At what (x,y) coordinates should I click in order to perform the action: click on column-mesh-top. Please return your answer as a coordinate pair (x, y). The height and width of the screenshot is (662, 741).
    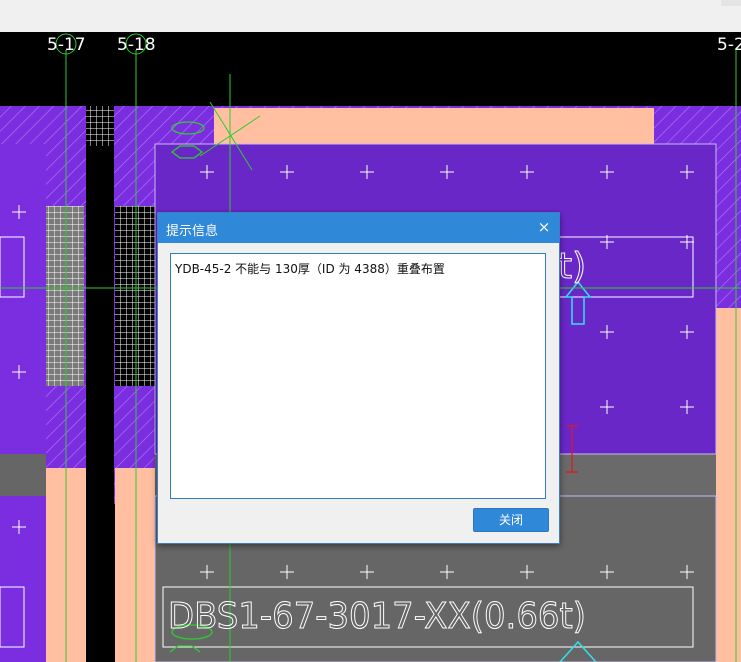
    Looking at the image, I should click on (100, 126).